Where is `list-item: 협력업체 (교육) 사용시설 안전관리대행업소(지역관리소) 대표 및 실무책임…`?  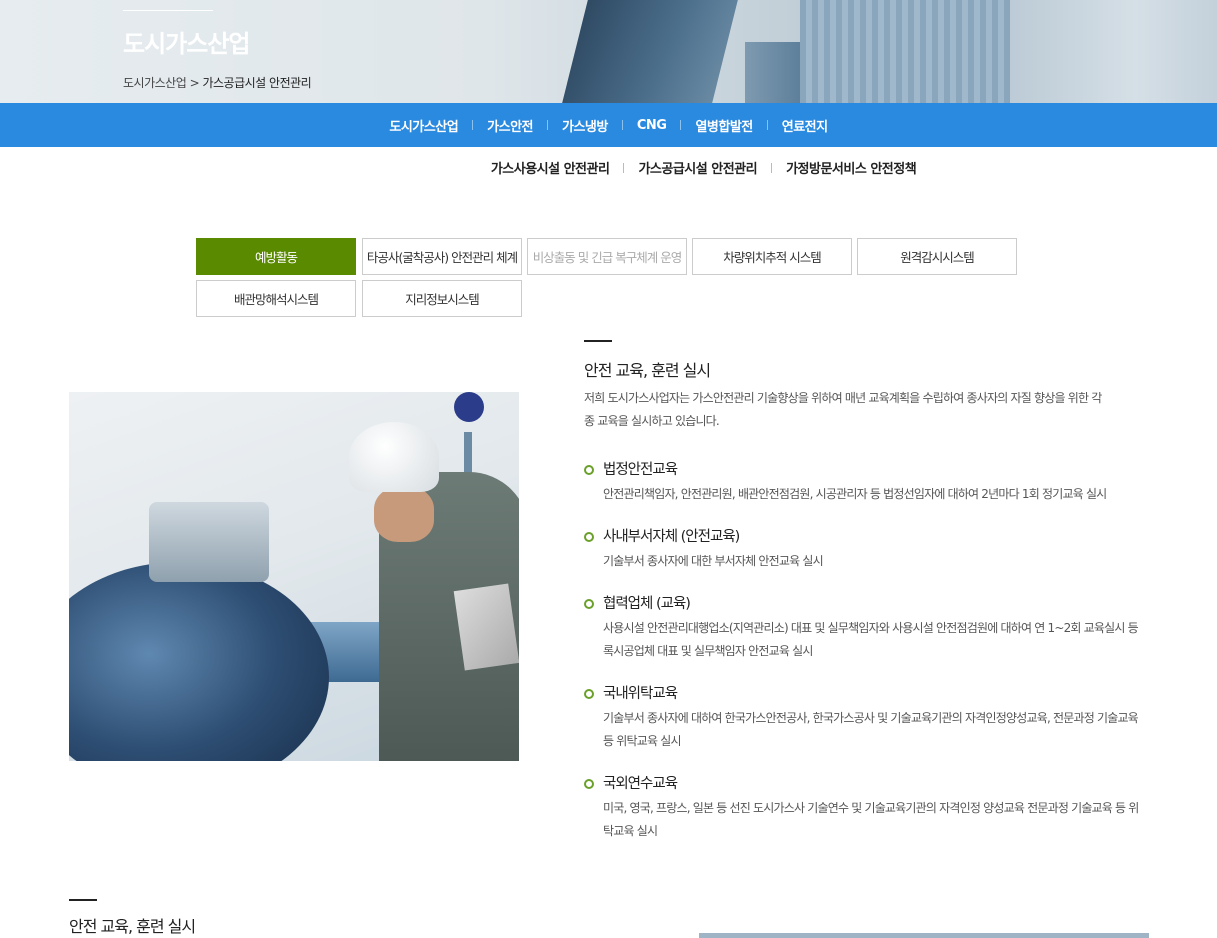
list-item: 협력업체 (교육) 사용시설 안전관리대행업소(지역관리소) 대표 및 실무책임… is located at coordinates (864, 628).